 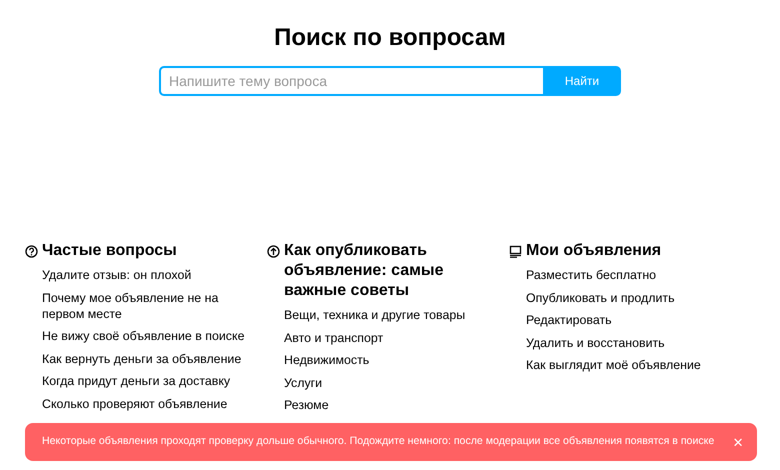 What do you see at coordinates (143, 306) in the screenshot?
I see `question-link: Почему мое объявление не на первом месте` at bounding box center [143, 306].